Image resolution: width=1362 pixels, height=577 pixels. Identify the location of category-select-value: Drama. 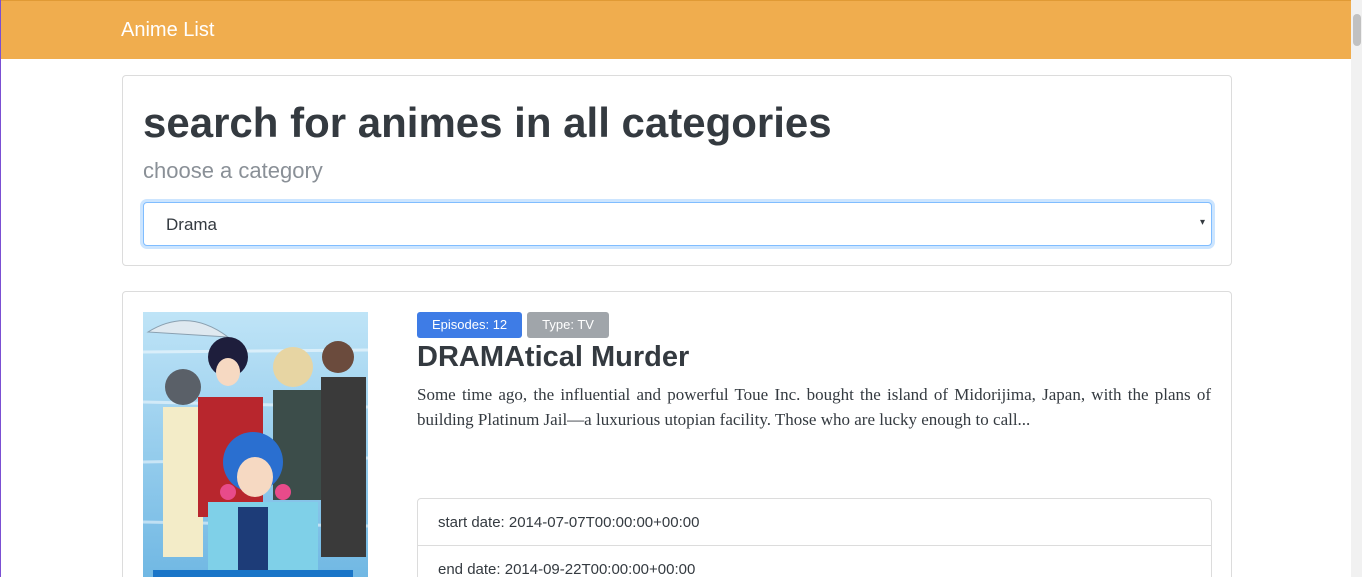
(192, 224).